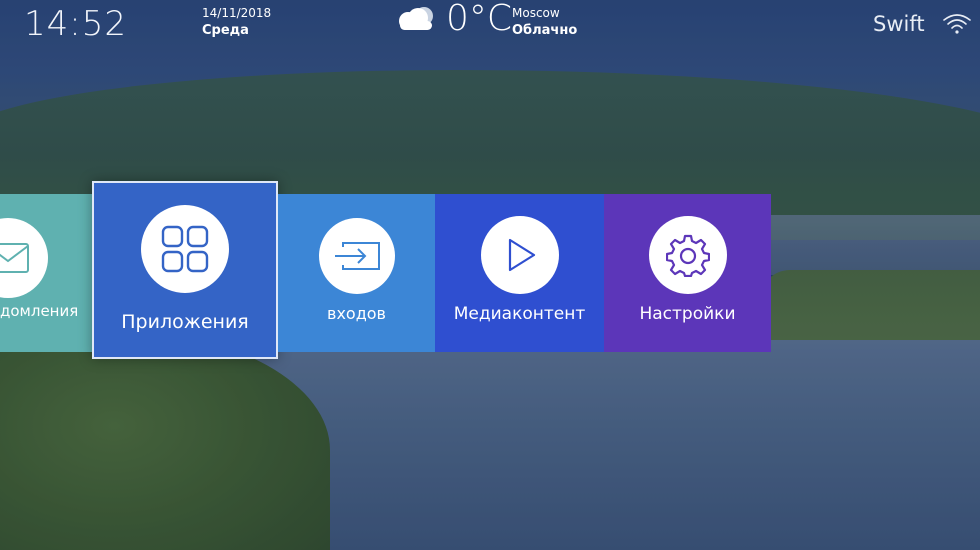 This screenshot has height=550, width=980. I want to click on input-source-icon, so click(356, 256).